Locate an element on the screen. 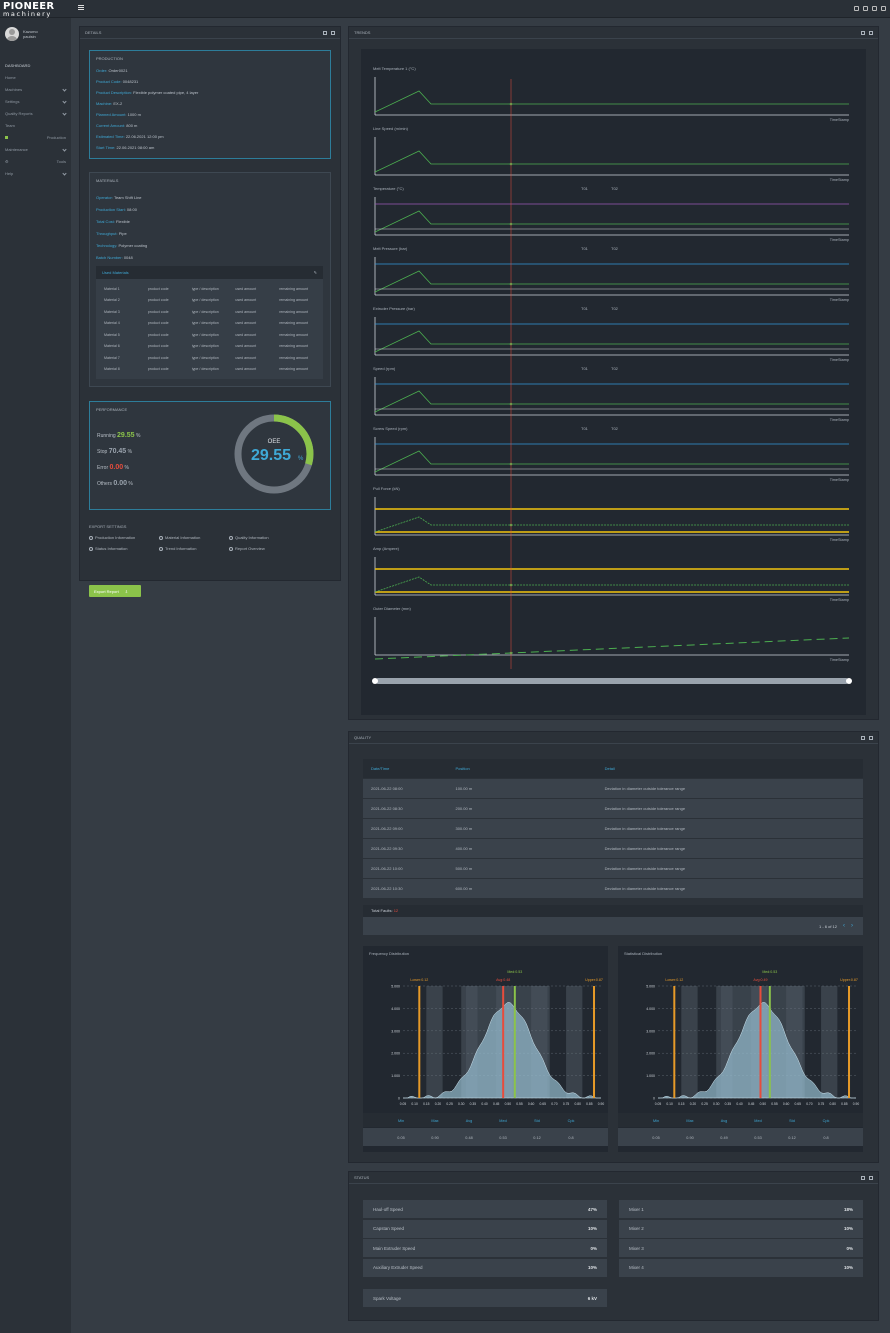 The width and height of the screenshot is (890, 1333). table-cell: Material 3 is located at coordinates (112, 311).